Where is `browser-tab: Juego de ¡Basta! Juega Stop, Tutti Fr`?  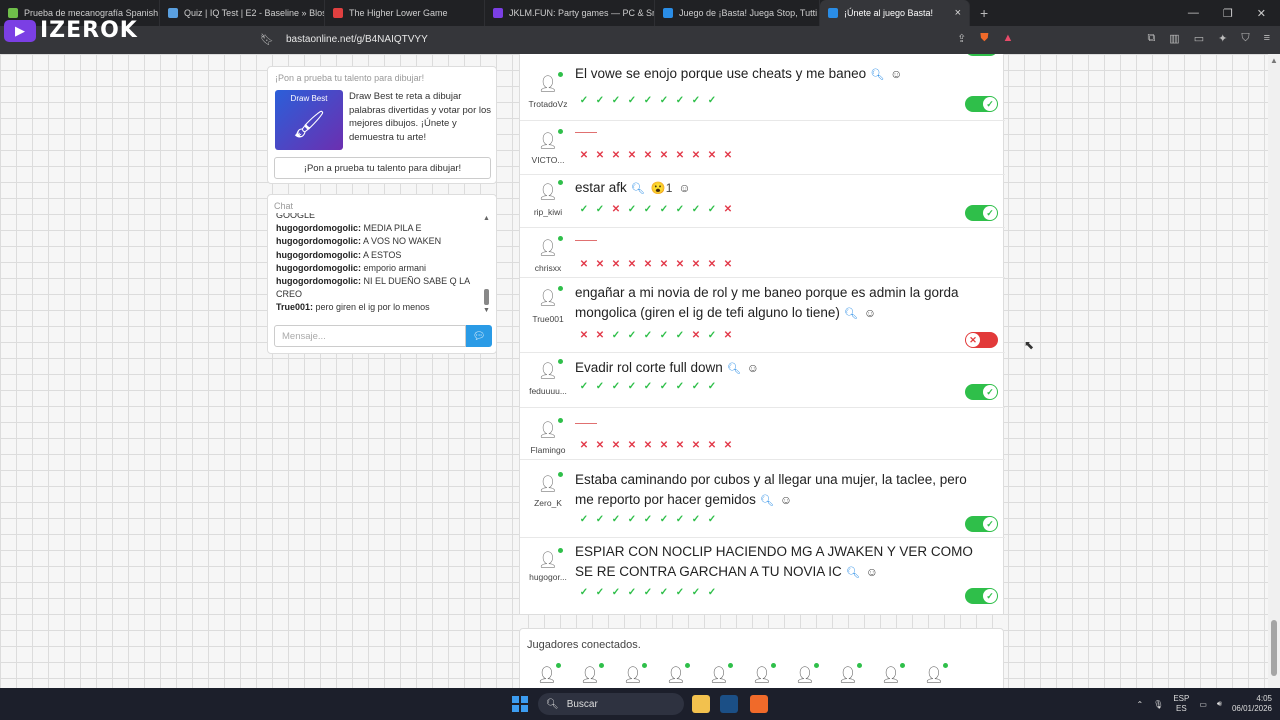
browser-tab: Juego de ¡Basta! Juega Stop, Tutti Fr is located at coordinates (737, 13).